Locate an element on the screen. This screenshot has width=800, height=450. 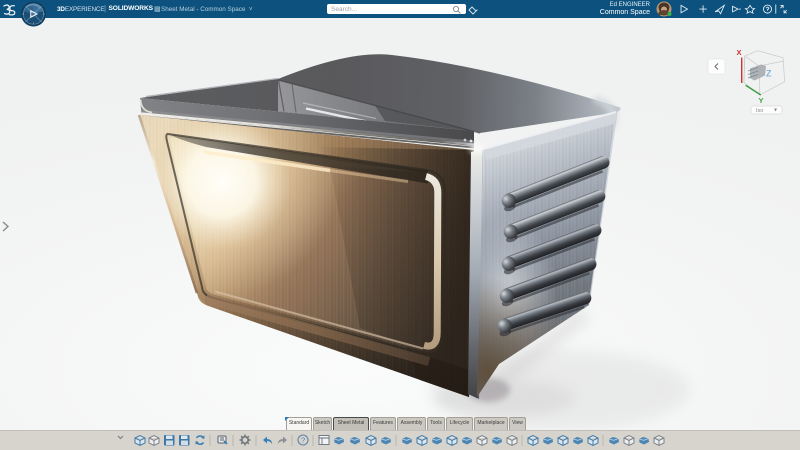
svg-text: Y is located at coordinates (761, 100).